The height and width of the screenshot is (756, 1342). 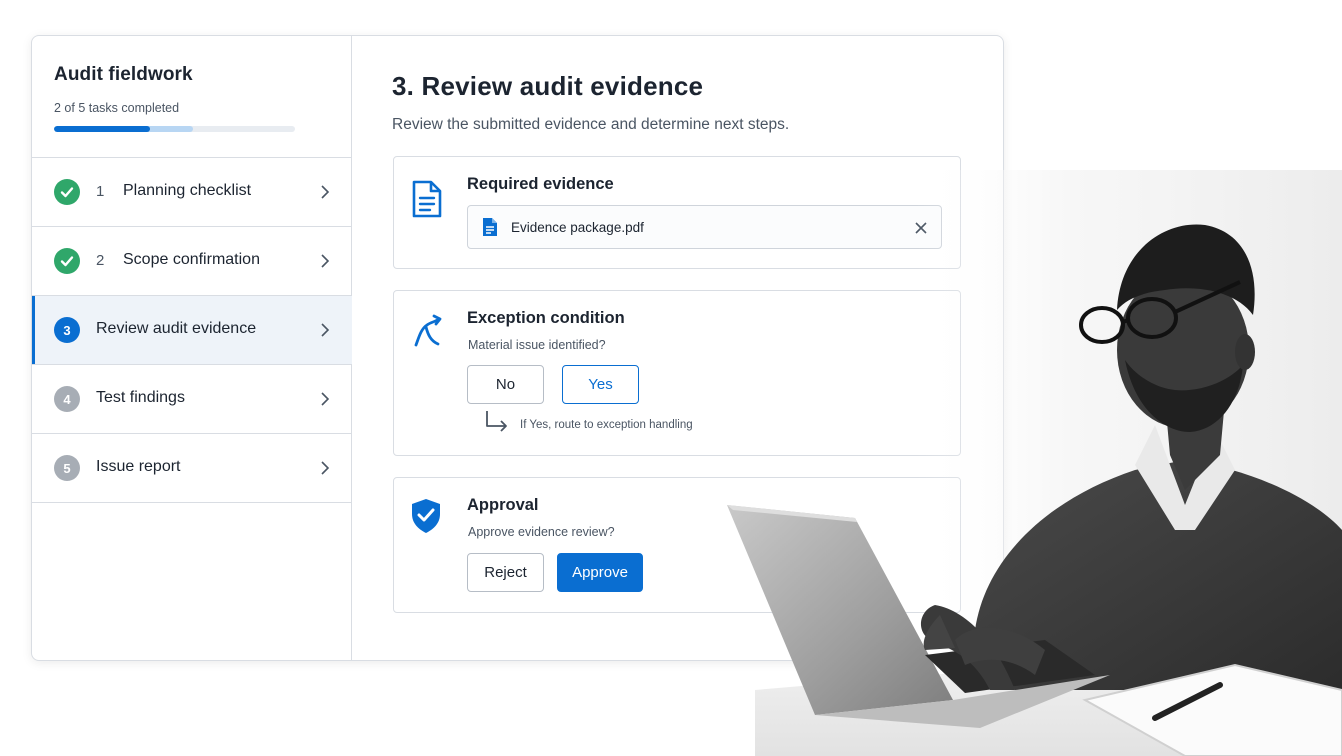 I want to click on approval-title: Approval, so click(x=503, y=505).